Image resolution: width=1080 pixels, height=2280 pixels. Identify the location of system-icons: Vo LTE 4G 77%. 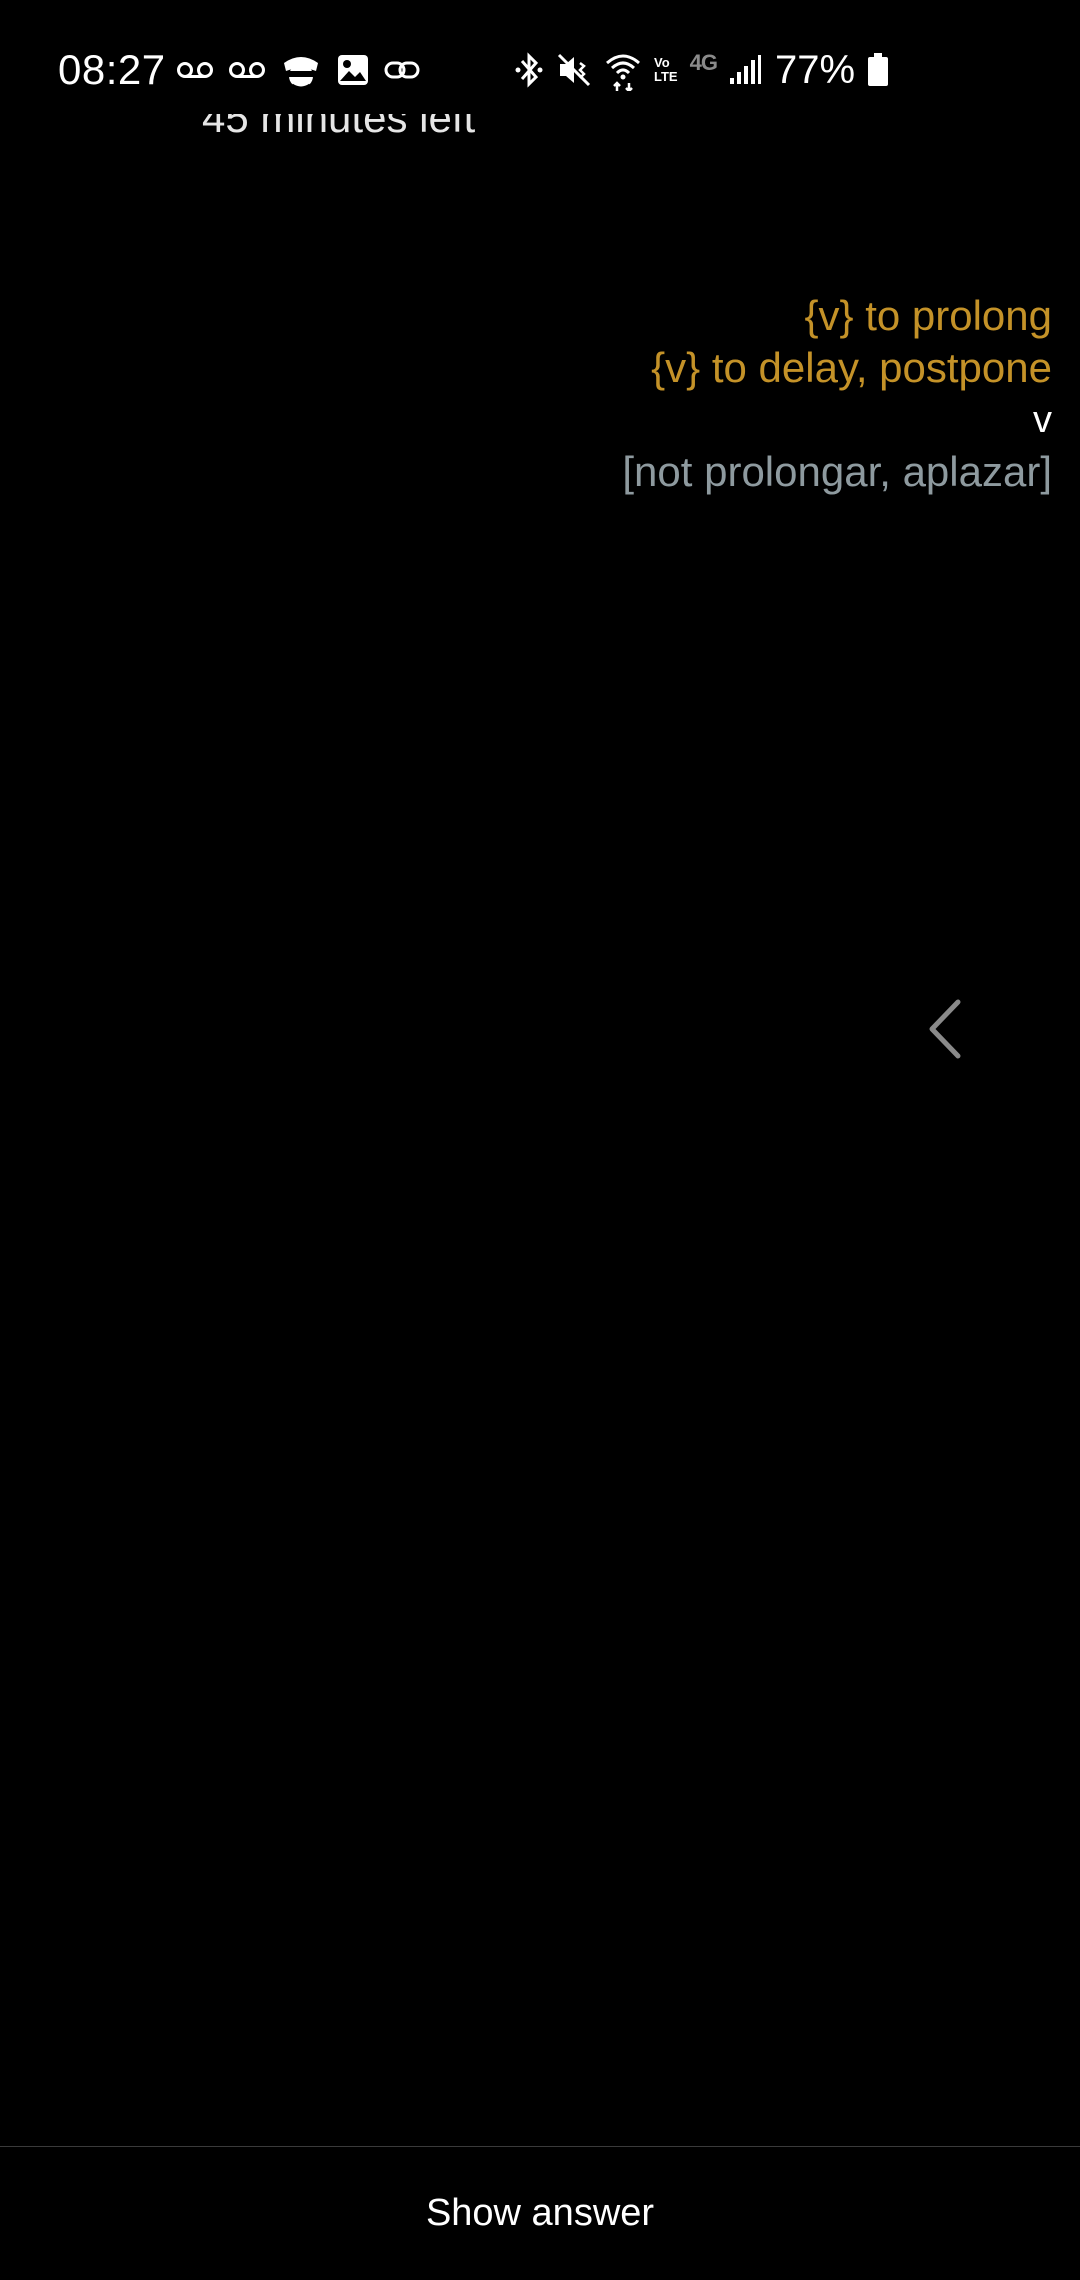
(701, 70).